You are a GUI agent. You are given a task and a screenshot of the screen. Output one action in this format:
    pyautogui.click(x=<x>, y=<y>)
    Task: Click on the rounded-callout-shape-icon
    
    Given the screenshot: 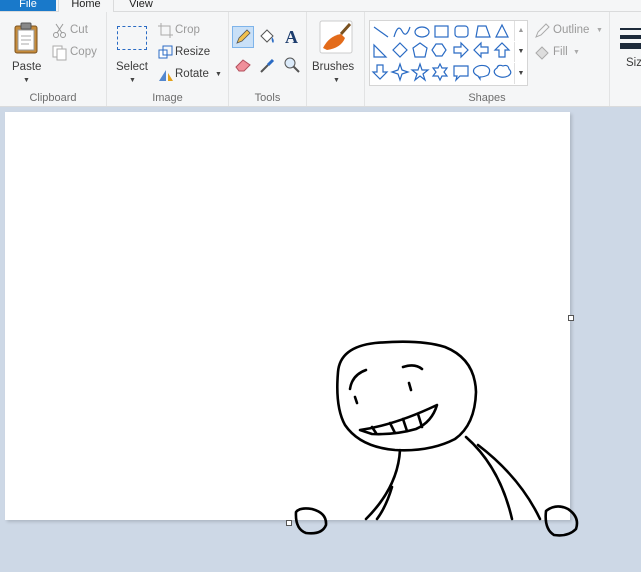 What is the action you would take?
    pyautogui.click(x=461, y=73)
    